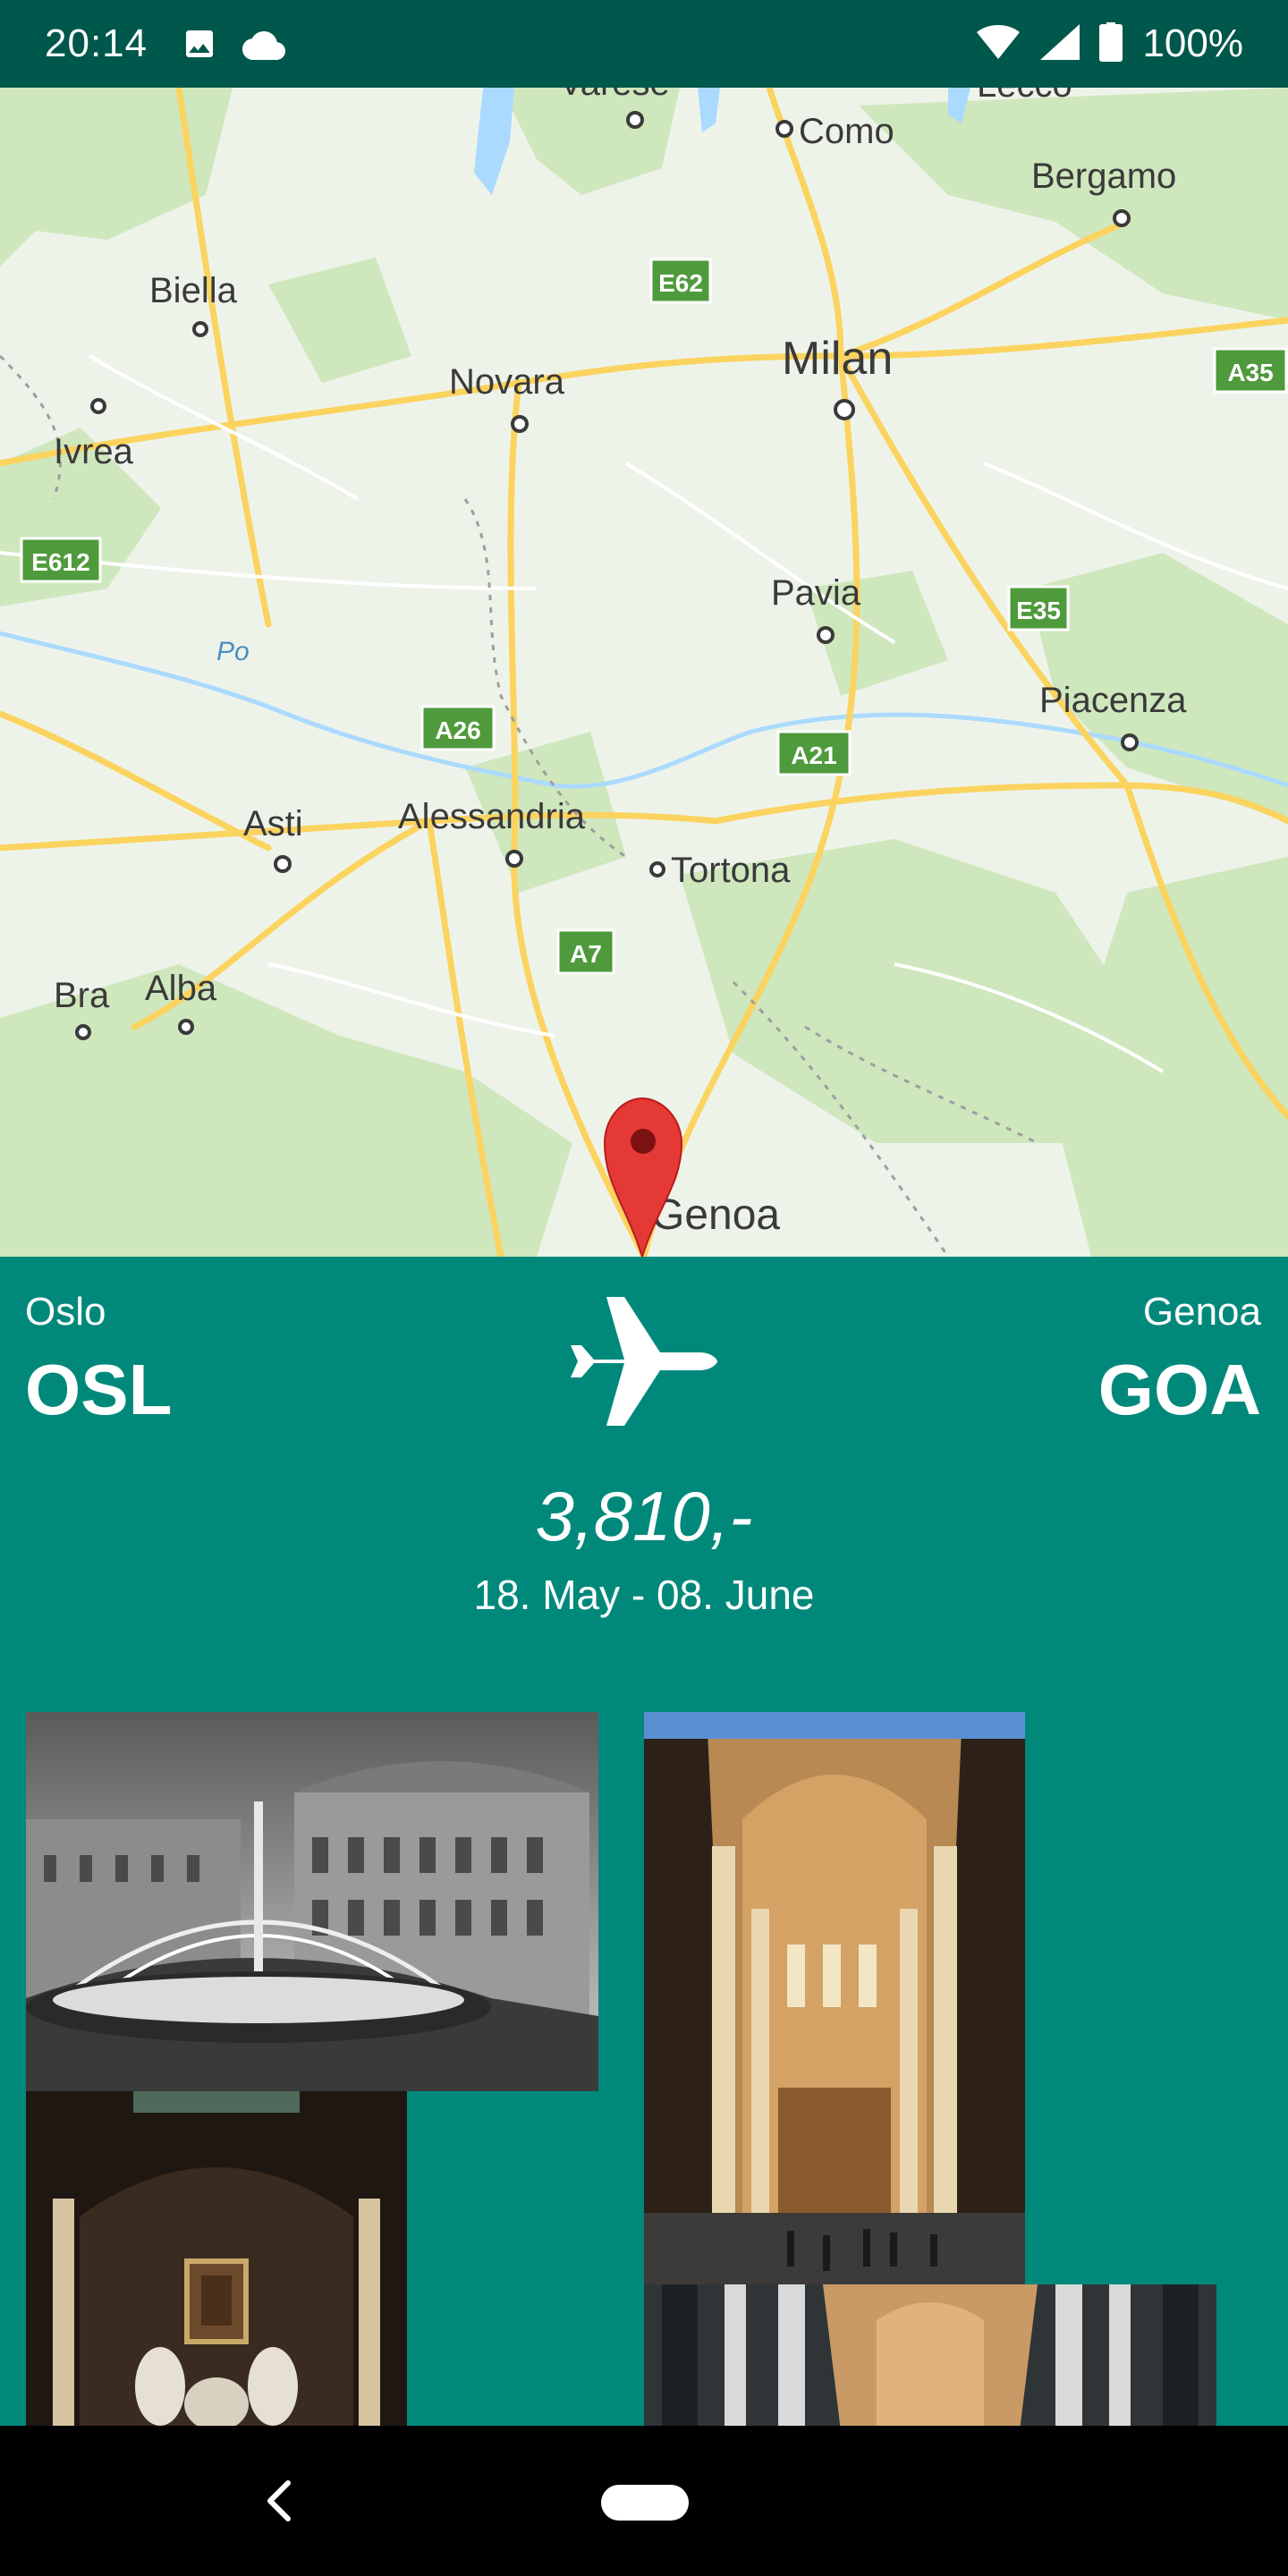 This screenshot has height=2576, width=1288. What do you see at coordinates (636, 1361) in the screenshot?
I see `airplane-icon` at bounding box center [636, 1361].